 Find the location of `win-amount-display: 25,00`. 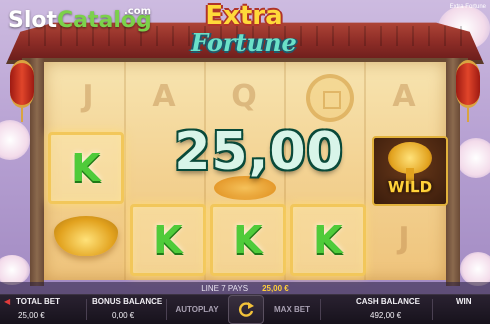

win-amount-display: 25,00 is located at coordinates (259, 152).